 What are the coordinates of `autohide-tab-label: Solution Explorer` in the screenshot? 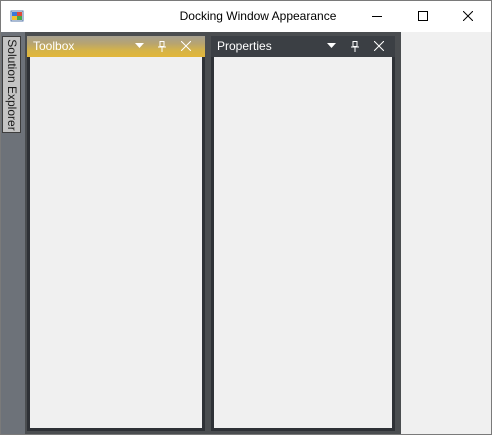 It's located at (11, 84).